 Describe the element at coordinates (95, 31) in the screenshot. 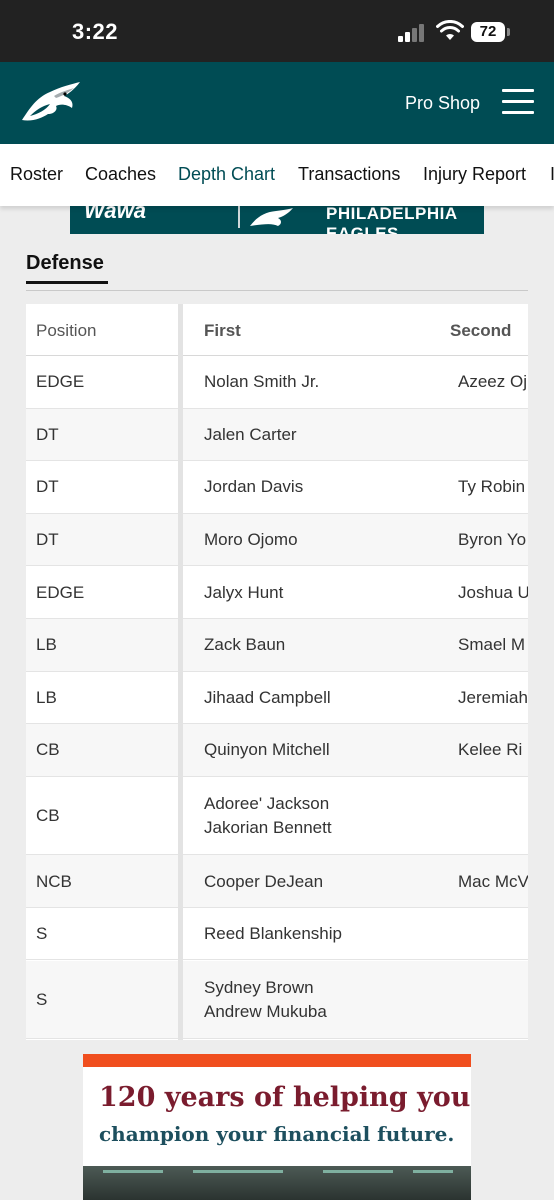

I see `status-time: 3:22` at that location.